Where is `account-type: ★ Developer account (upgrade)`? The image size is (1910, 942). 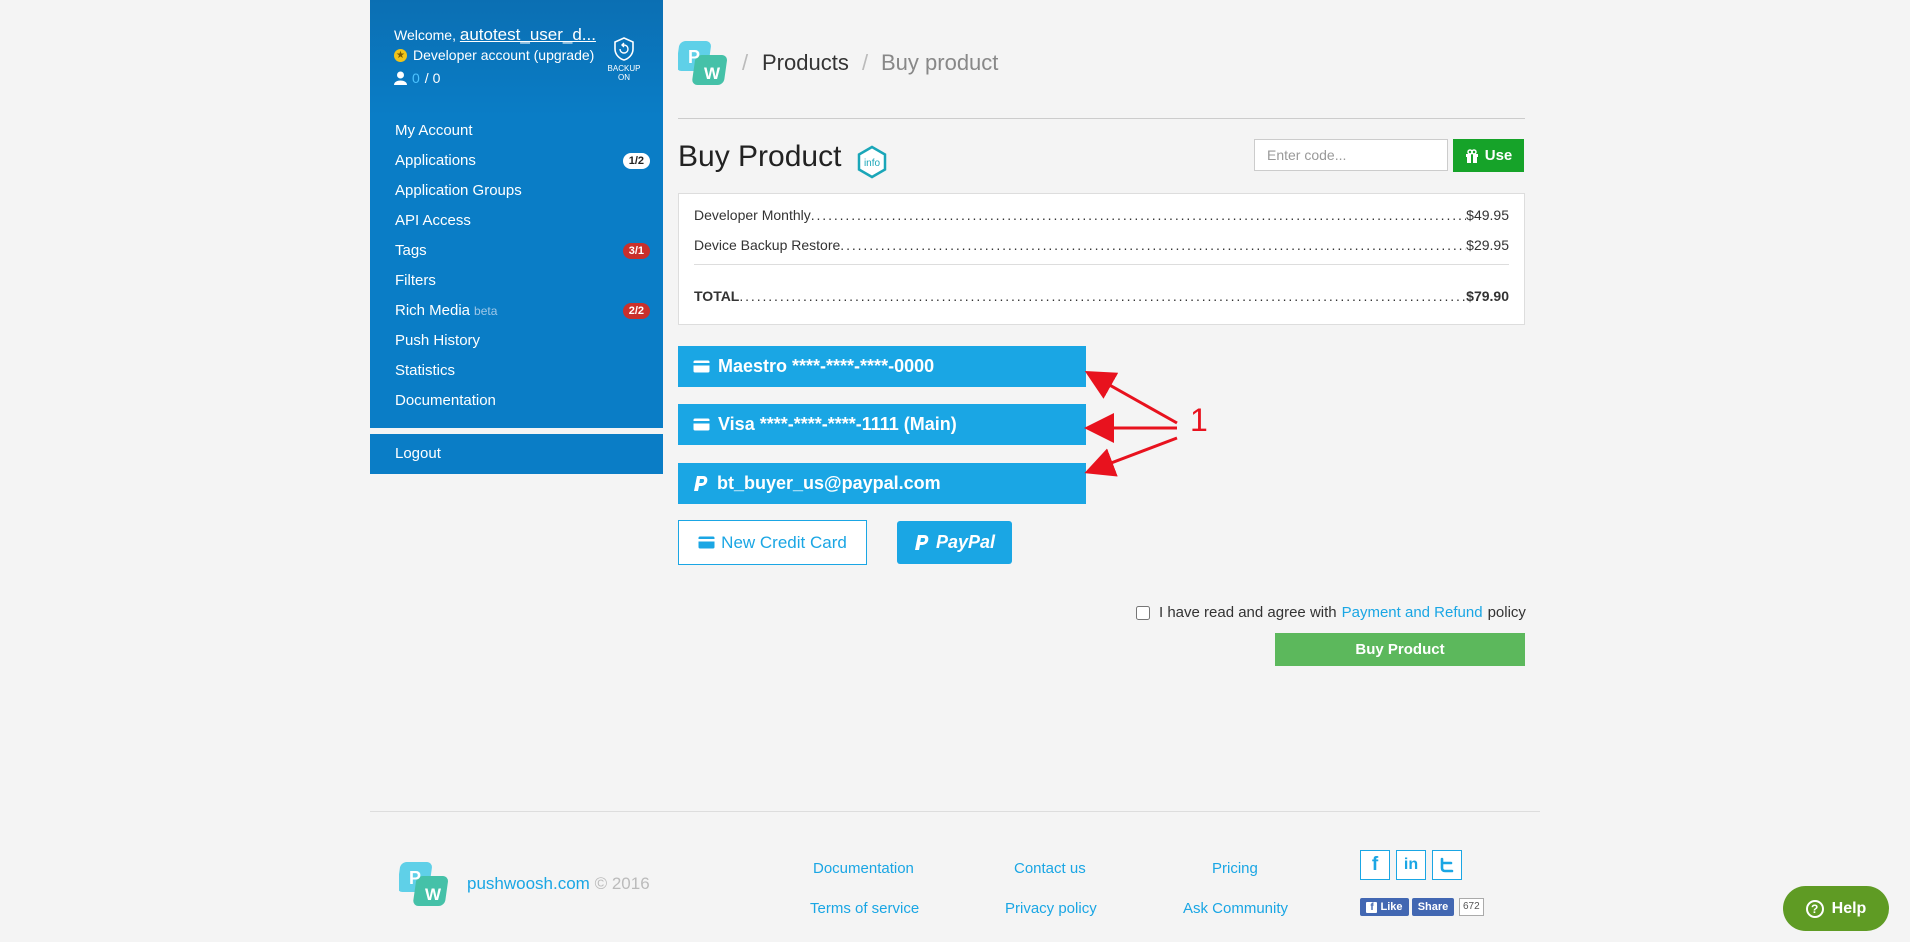
account-type: ★ Developer account (upgrade) is located at coordinates (494, 55).